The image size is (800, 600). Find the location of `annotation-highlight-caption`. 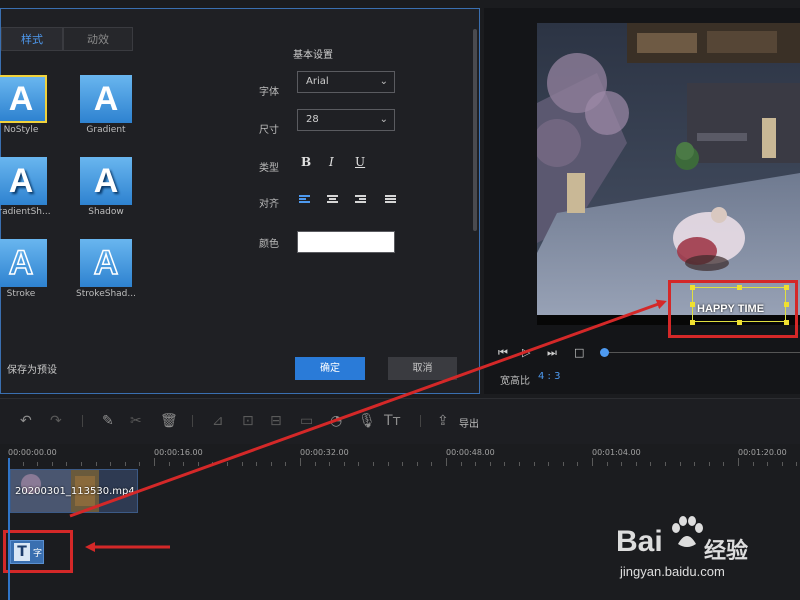

annotation-highlight-caption is located at coordinates (733, 309).